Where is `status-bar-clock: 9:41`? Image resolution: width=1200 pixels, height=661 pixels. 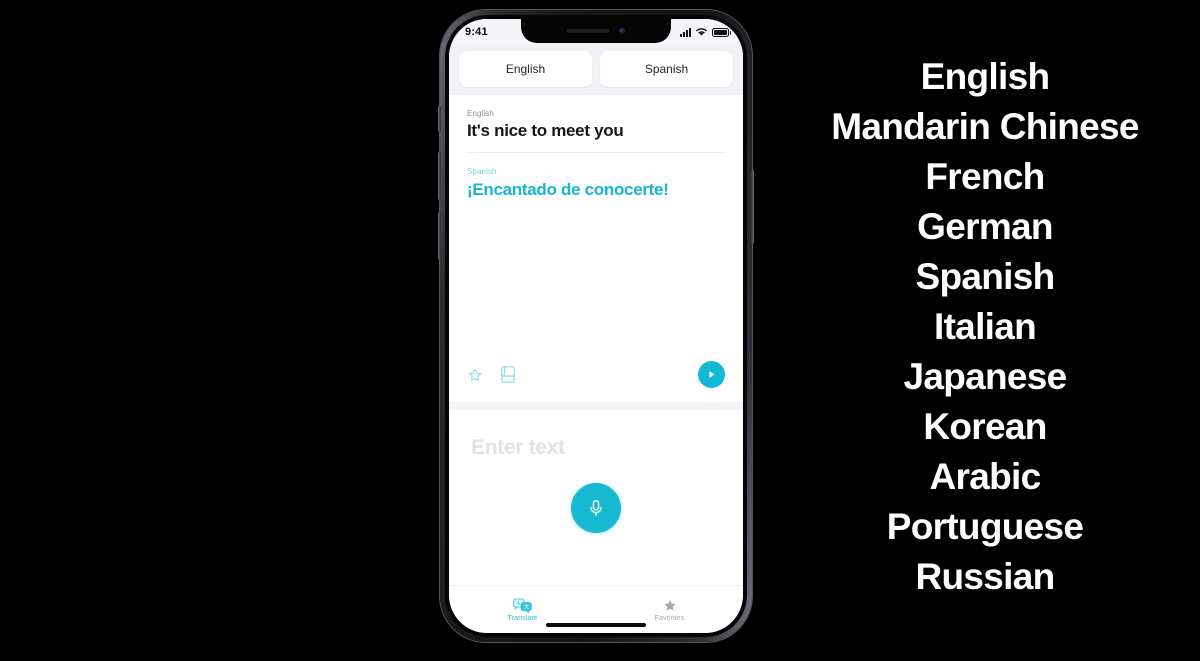 status-bar-clock: 9:41 is located at coordinates (476, 32).